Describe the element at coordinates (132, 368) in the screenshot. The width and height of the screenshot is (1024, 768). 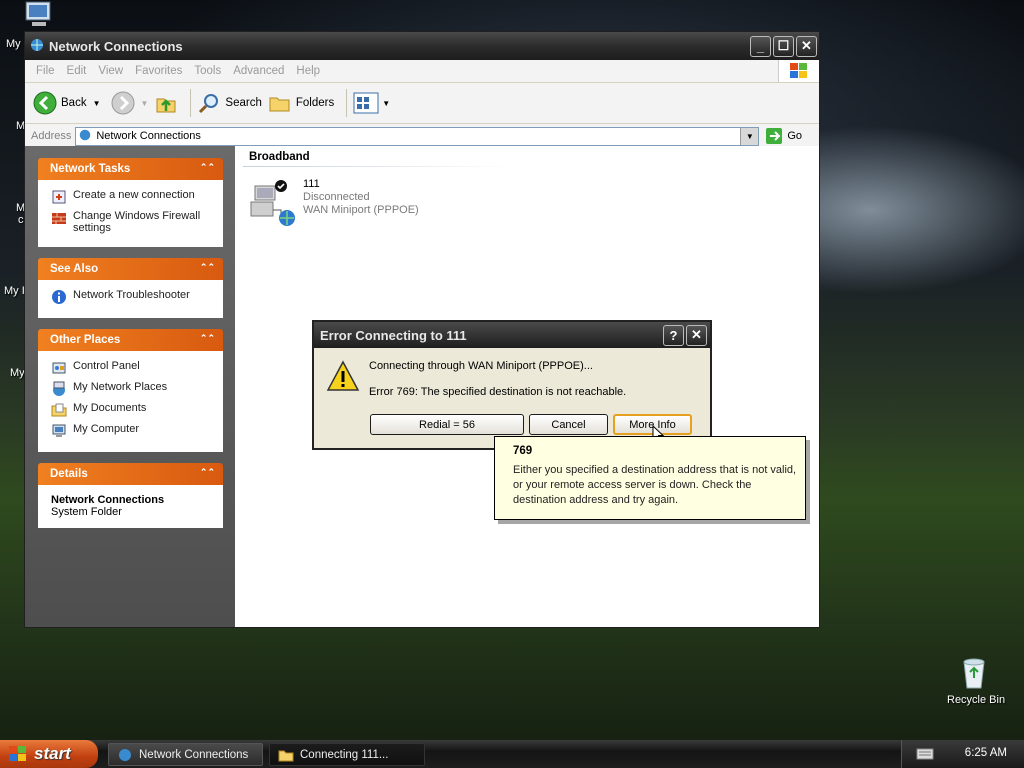
I see `place-control-panel: Control Panel` at that location.